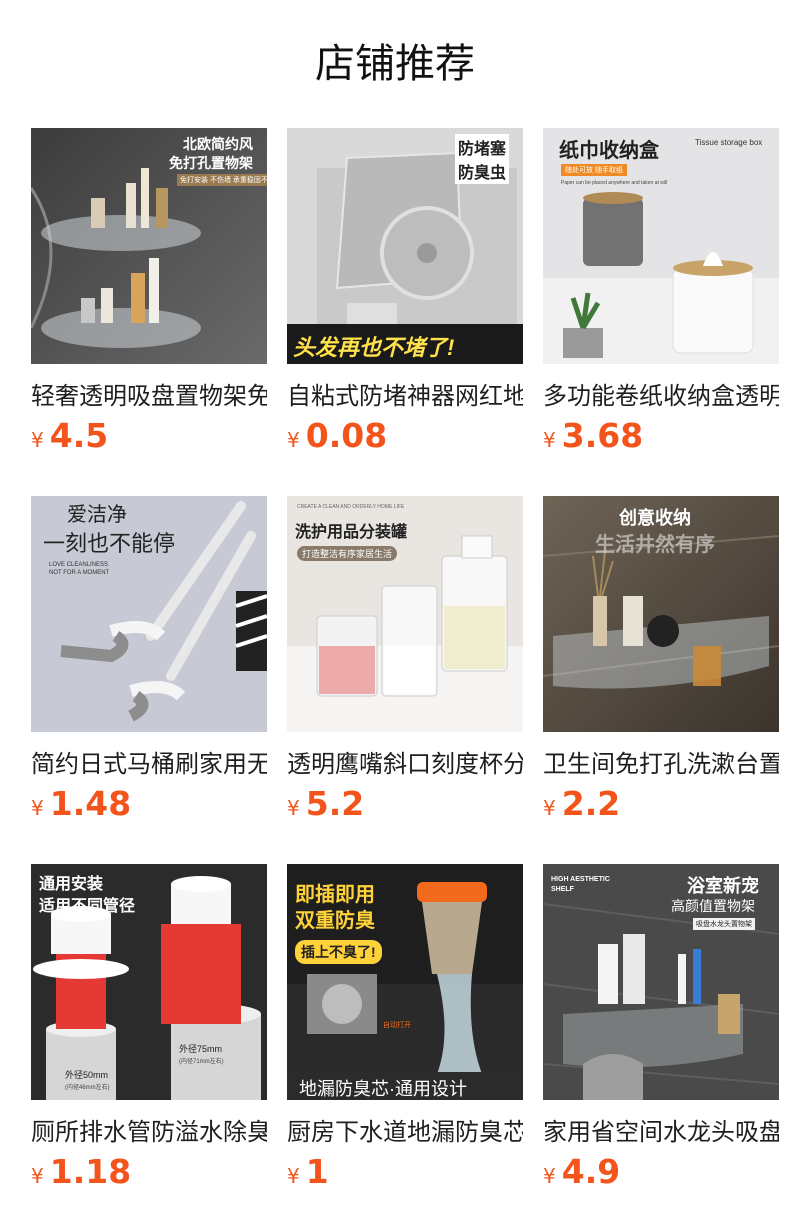 This screenshot has width=790, height=1232. I want to click on price-value: 2.2, so click(591, 803).